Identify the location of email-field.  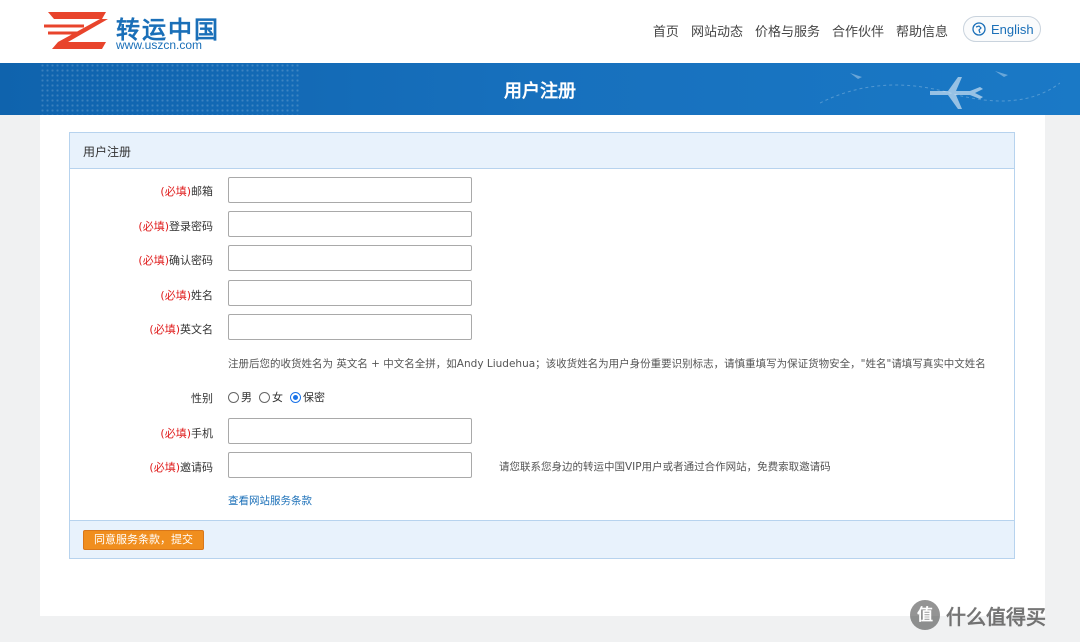
(350, 190).